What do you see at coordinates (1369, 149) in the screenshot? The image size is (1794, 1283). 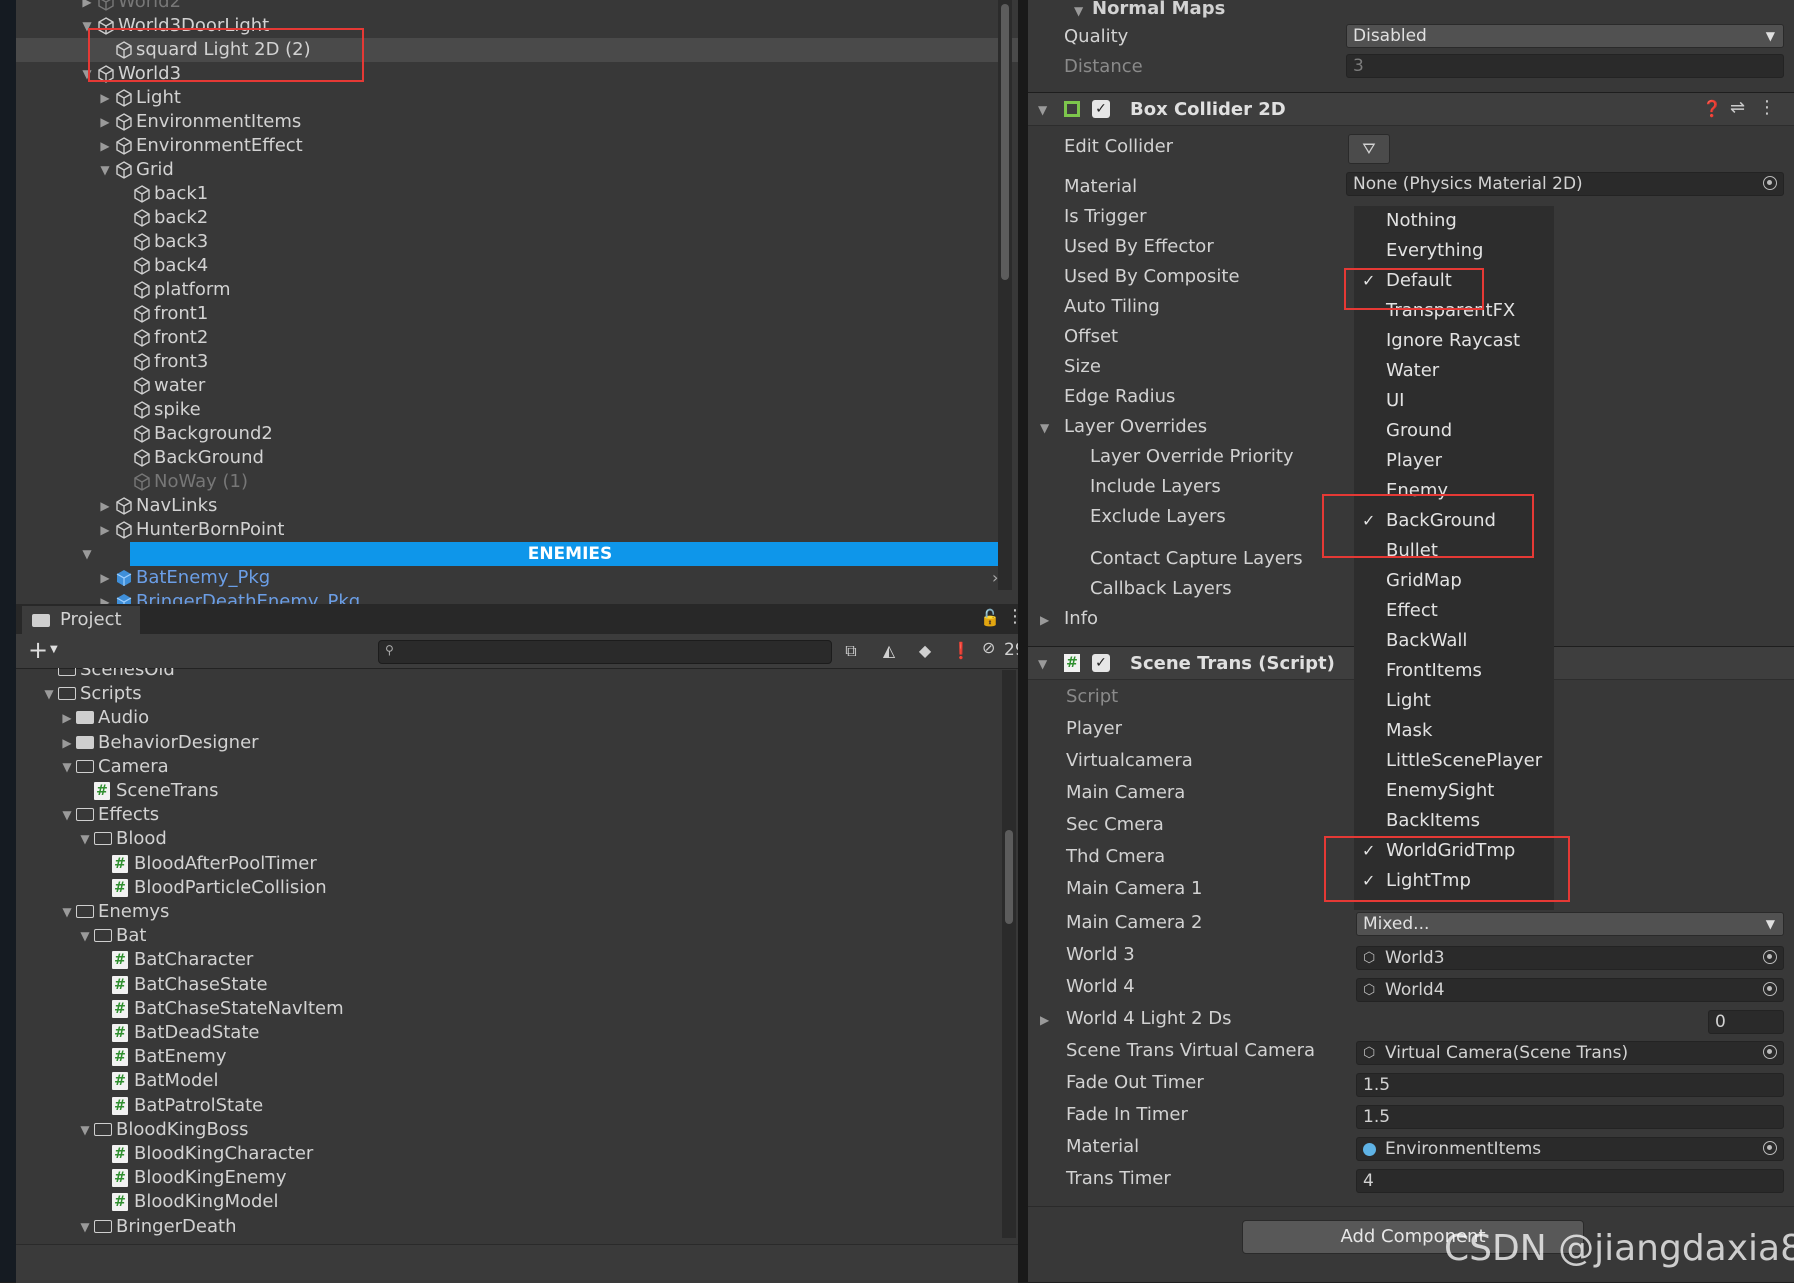 I see `edit-collider-button: ⛛` at bounding box center [1369, 149].